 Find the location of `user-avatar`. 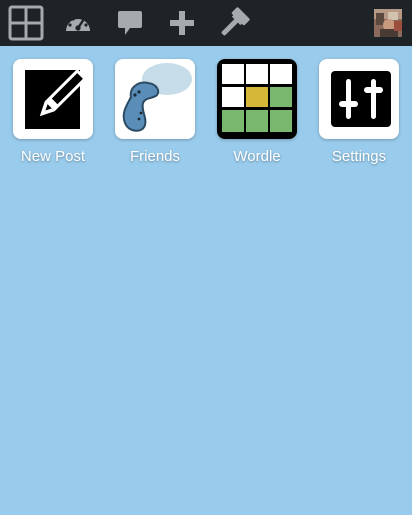

user-avatar is located at coordinates (388, 23).